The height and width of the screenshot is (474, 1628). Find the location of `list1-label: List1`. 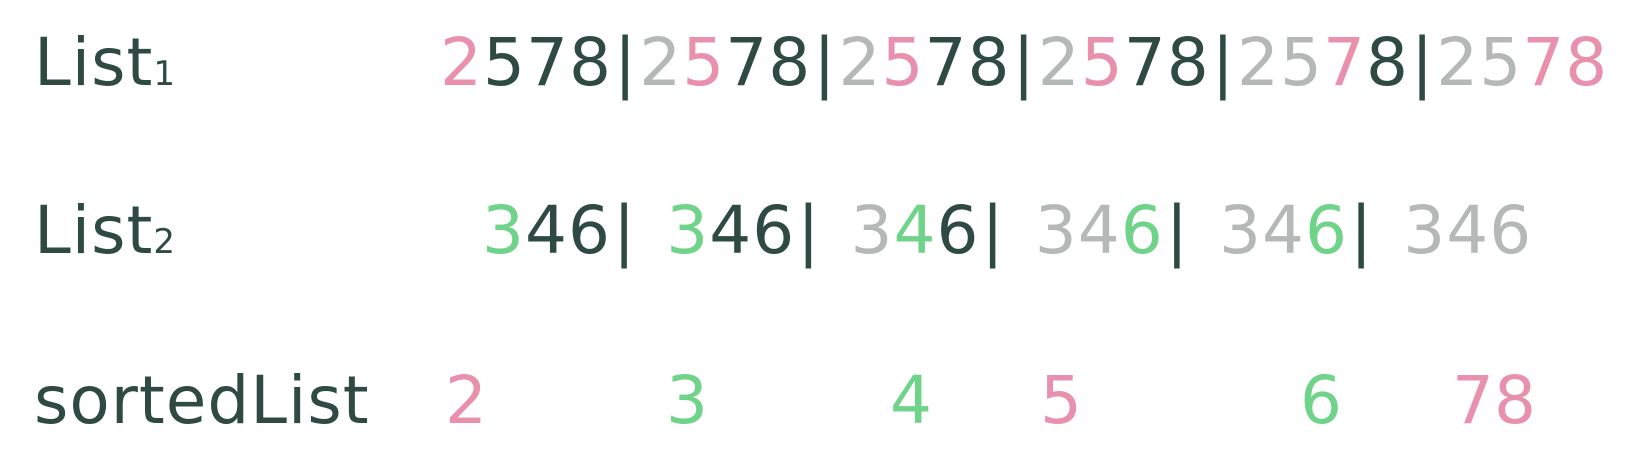

list1-label: List1 is located at coordinates (105, 62).